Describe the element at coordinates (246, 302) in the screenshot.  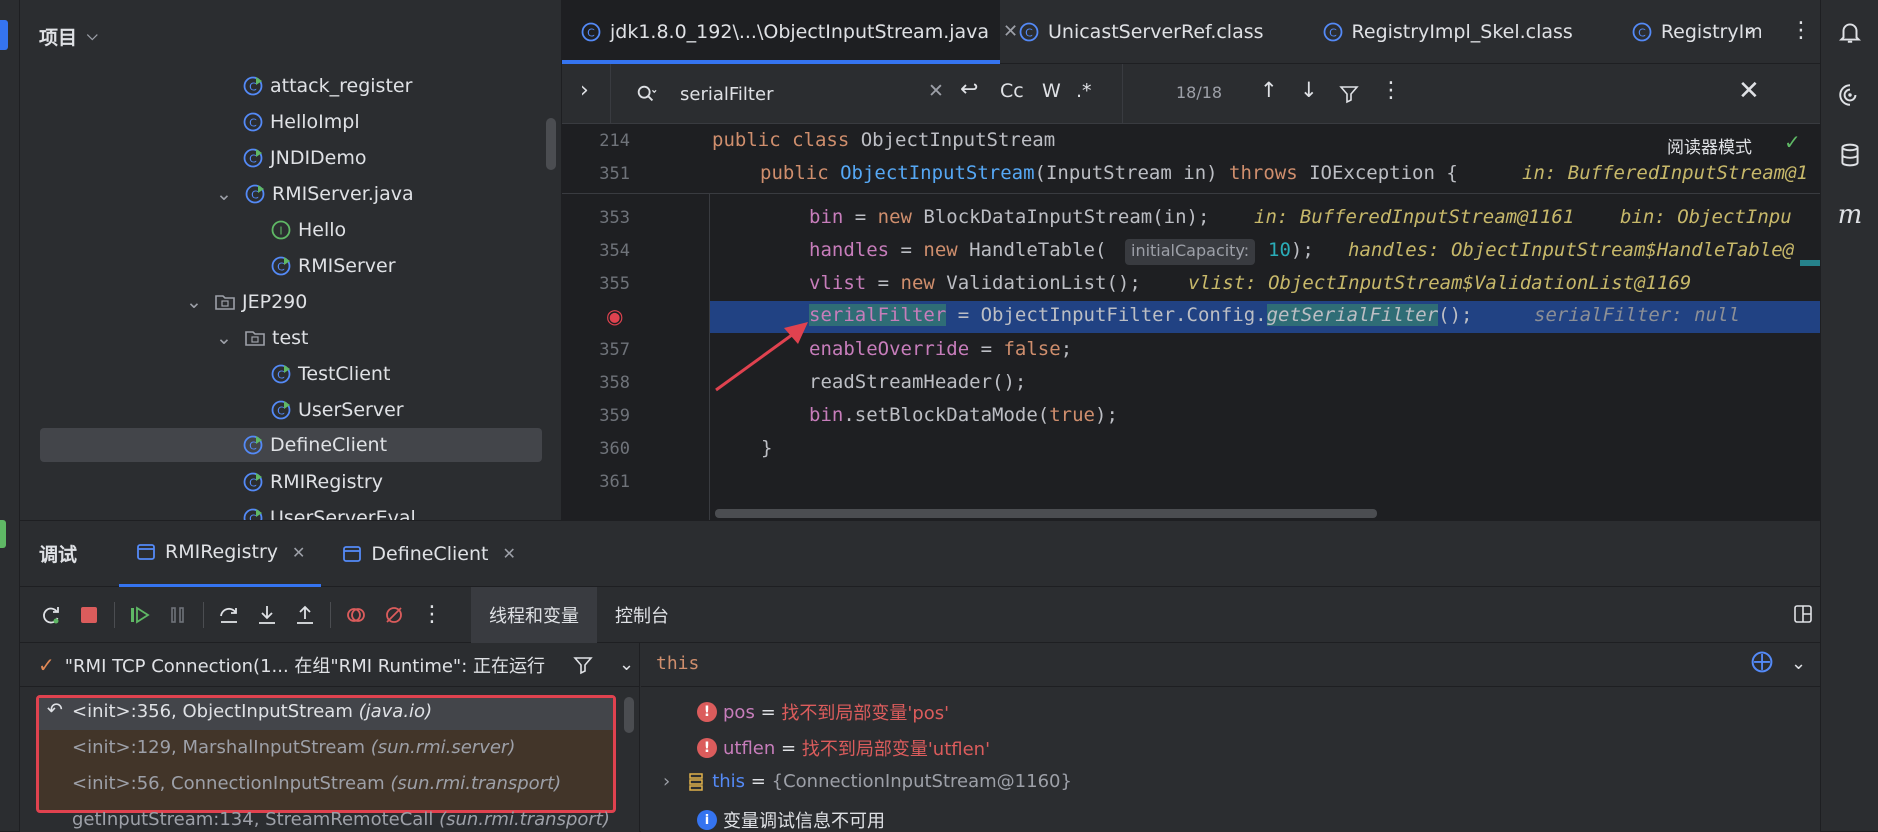
I see `tree-item-jep290: ⌄ JEP290` at that location.